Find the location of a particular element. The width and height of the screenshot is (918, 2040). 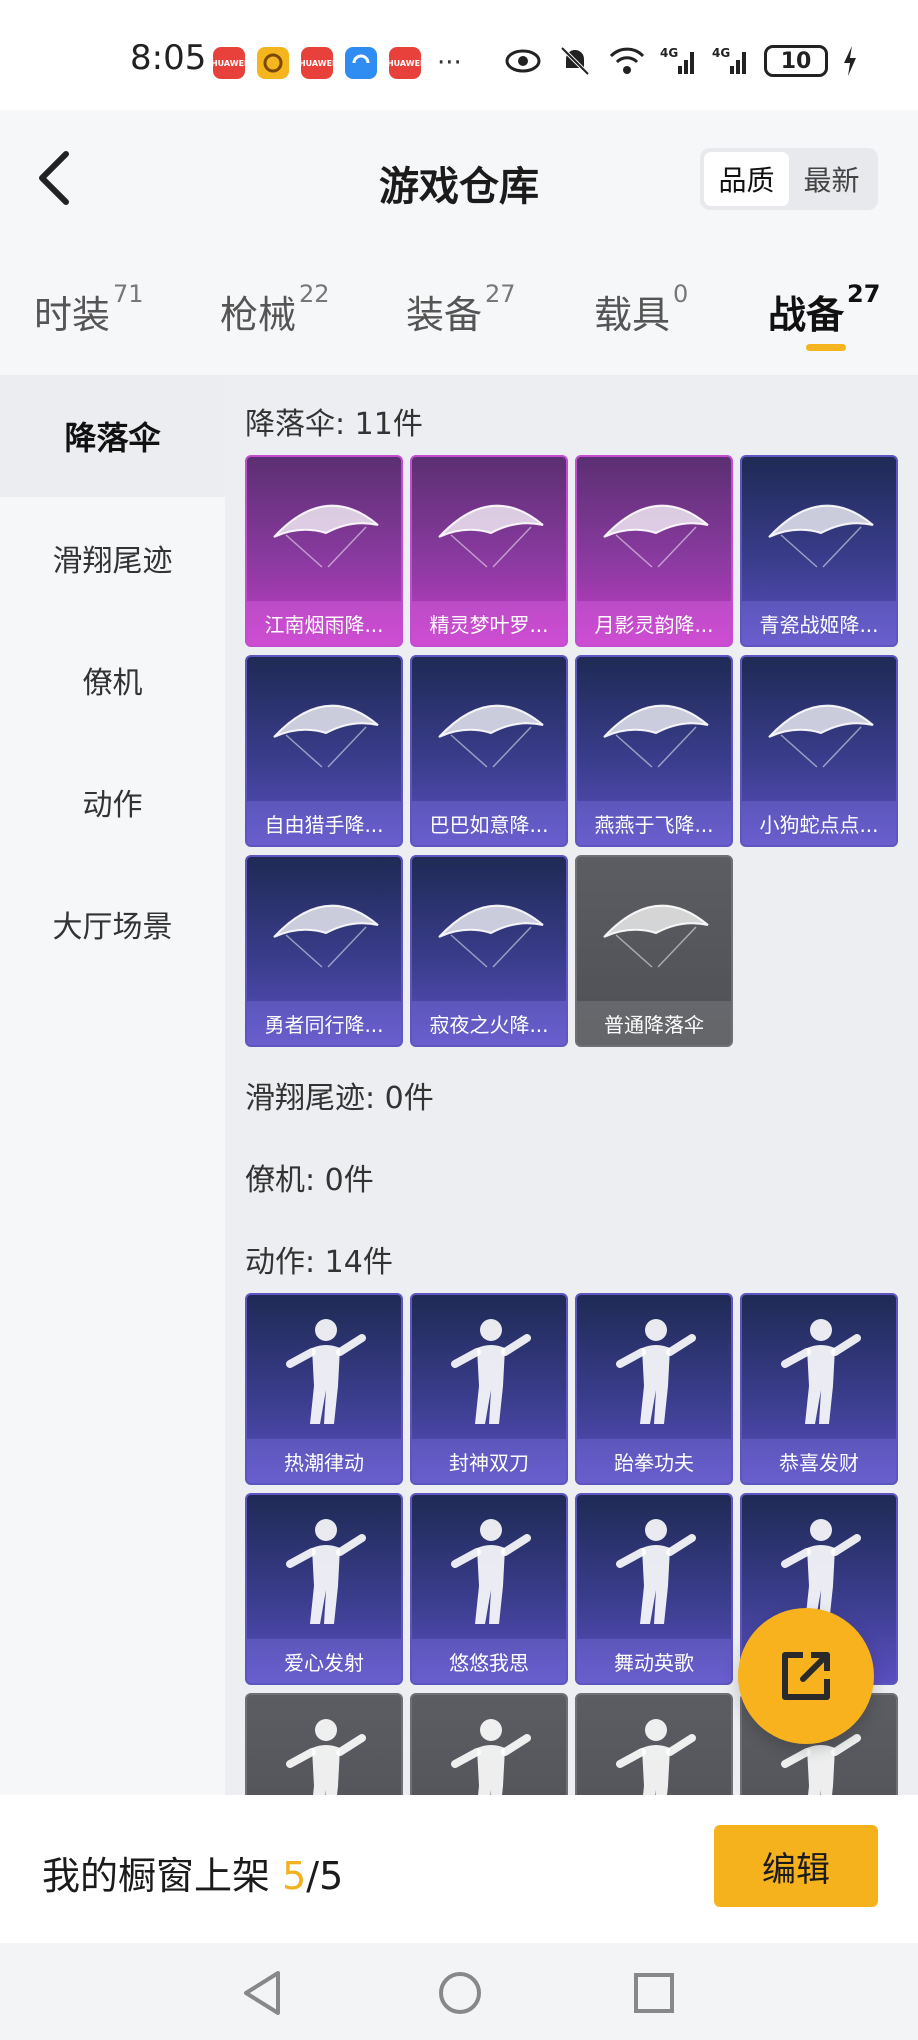

tab-outfits: 时装 71 is located at coordinates (89, 309).